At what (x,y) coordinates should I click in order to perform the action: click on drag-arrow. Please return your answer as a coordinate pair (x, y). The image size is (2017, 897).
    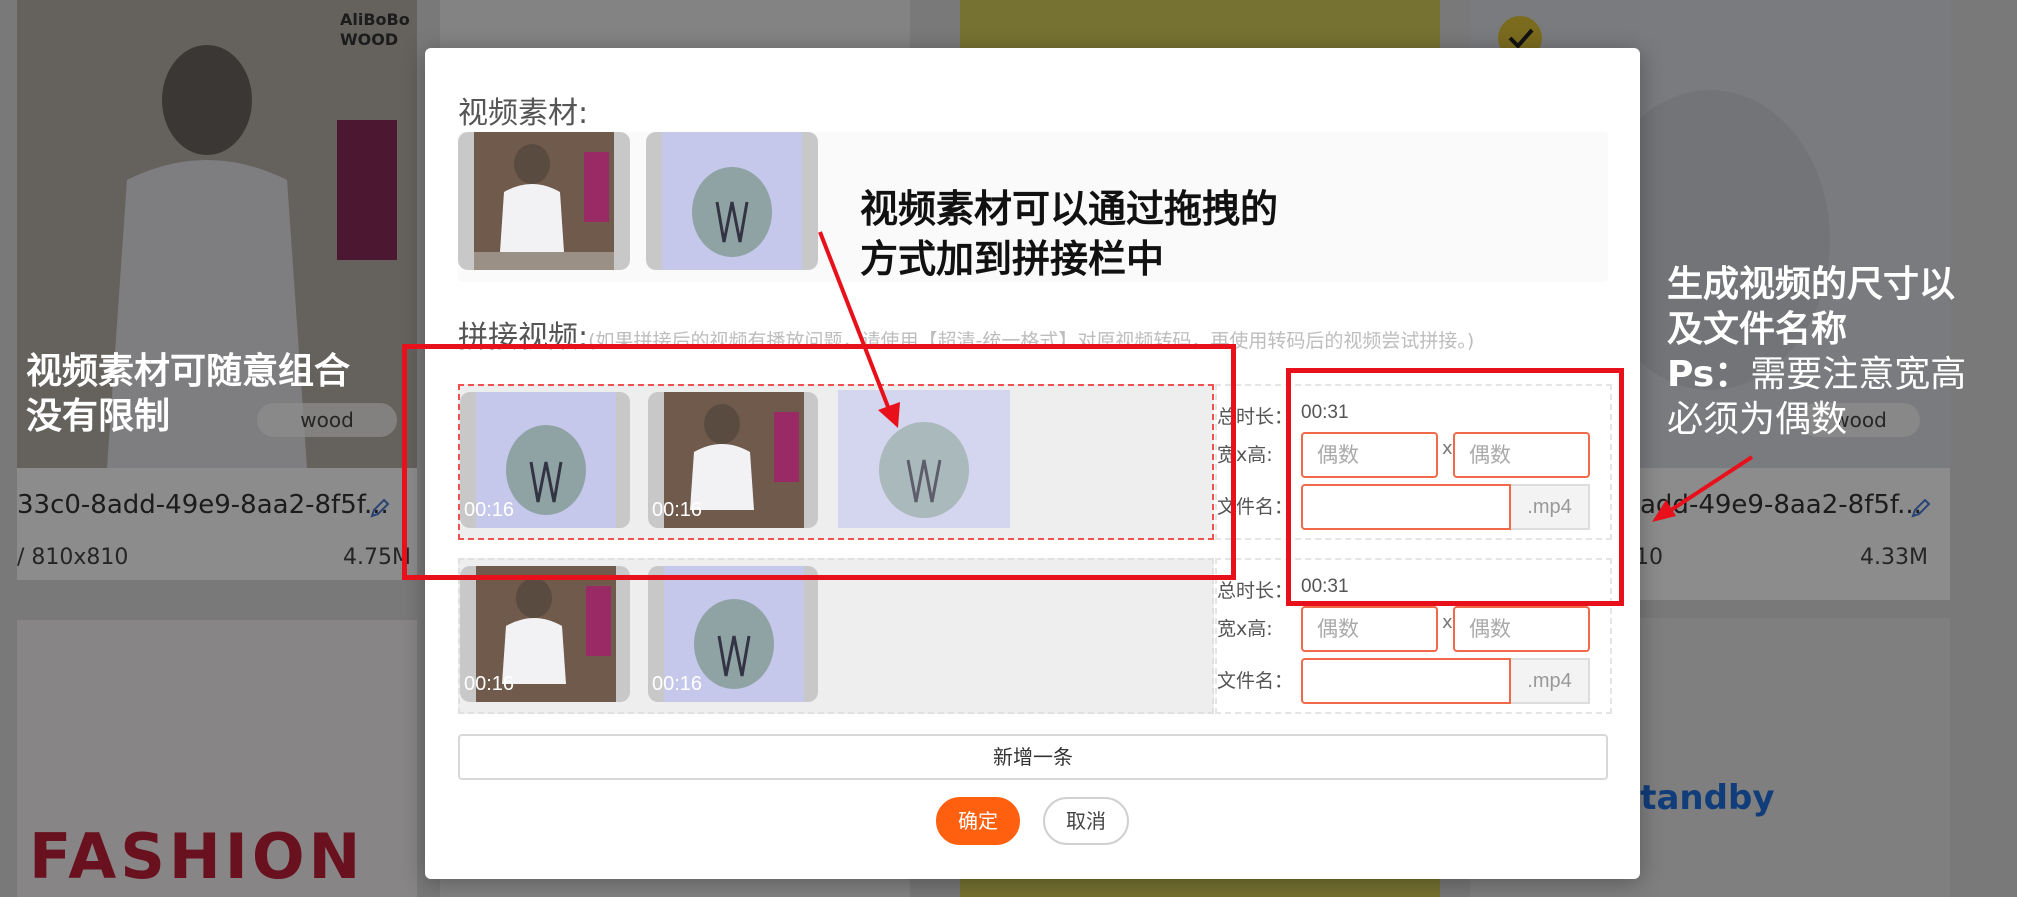
    Looking at the image, I should click on (859, 329).